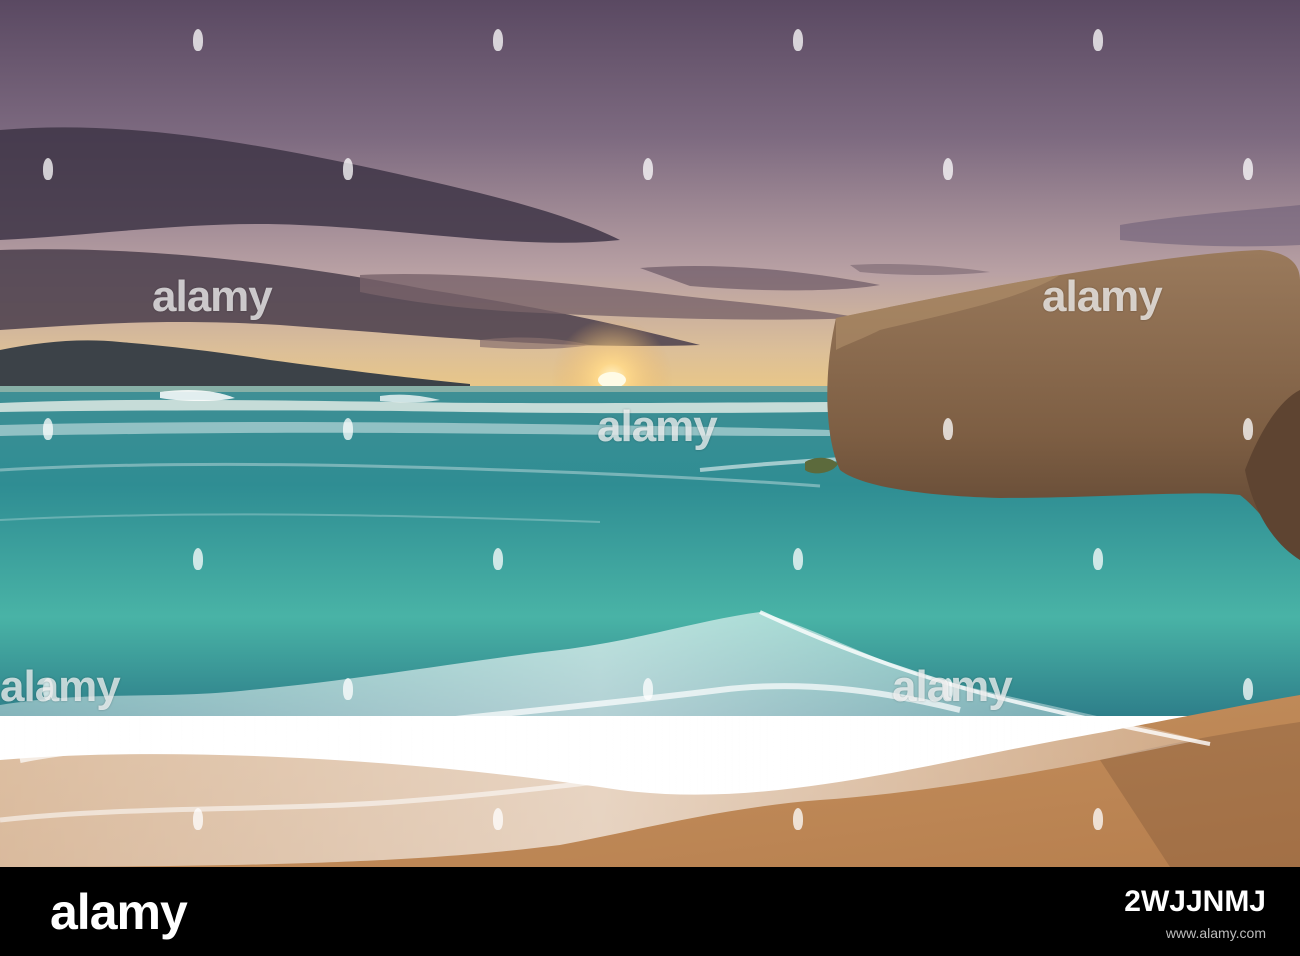  What do you see at coordinates (1215, 933) in the screenshot?
I see `credit-line: www.alamy.com` at bounding box center [1215, 933].